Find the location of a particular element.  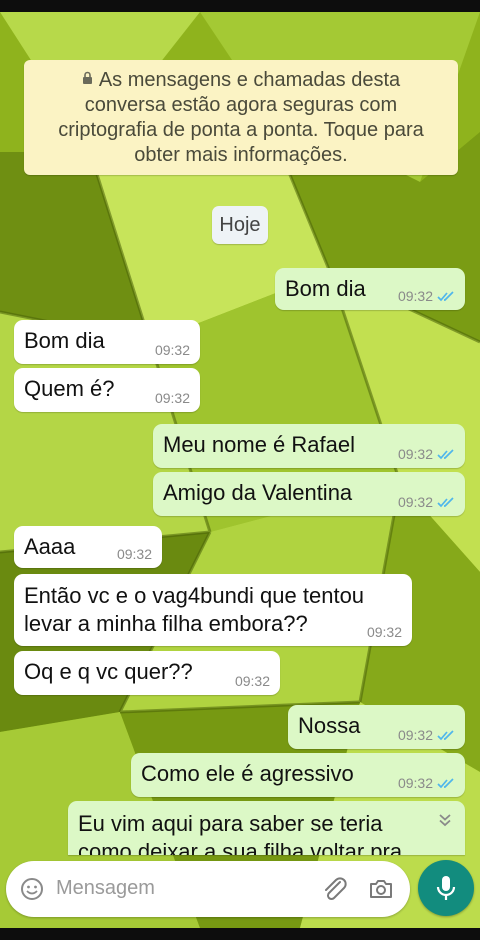

double-chevron-down-icon is located at coordinates (445, 820).